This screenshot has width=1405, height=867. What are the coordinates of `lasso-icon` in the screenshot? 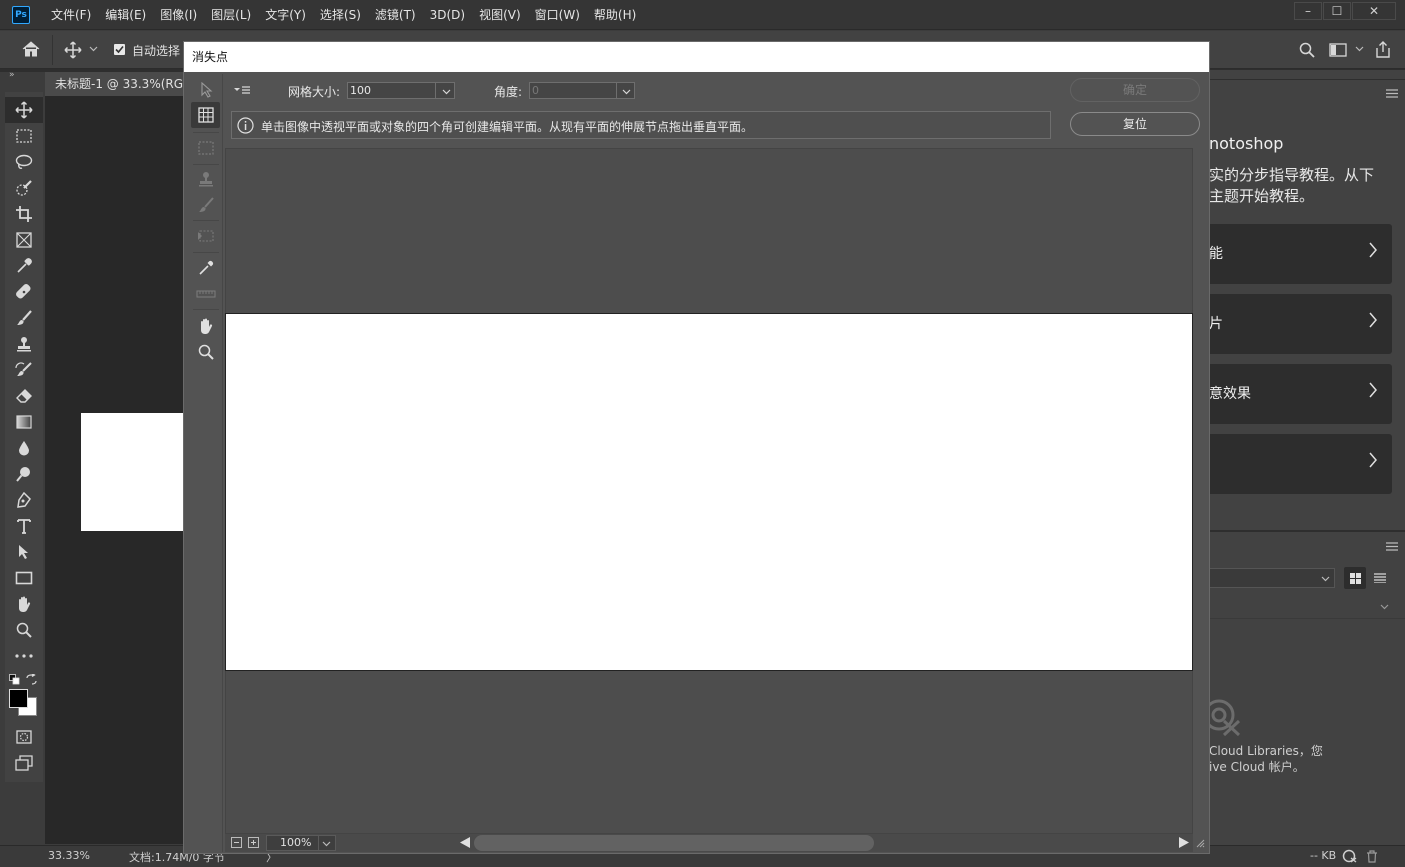 It's located at (24, 162).